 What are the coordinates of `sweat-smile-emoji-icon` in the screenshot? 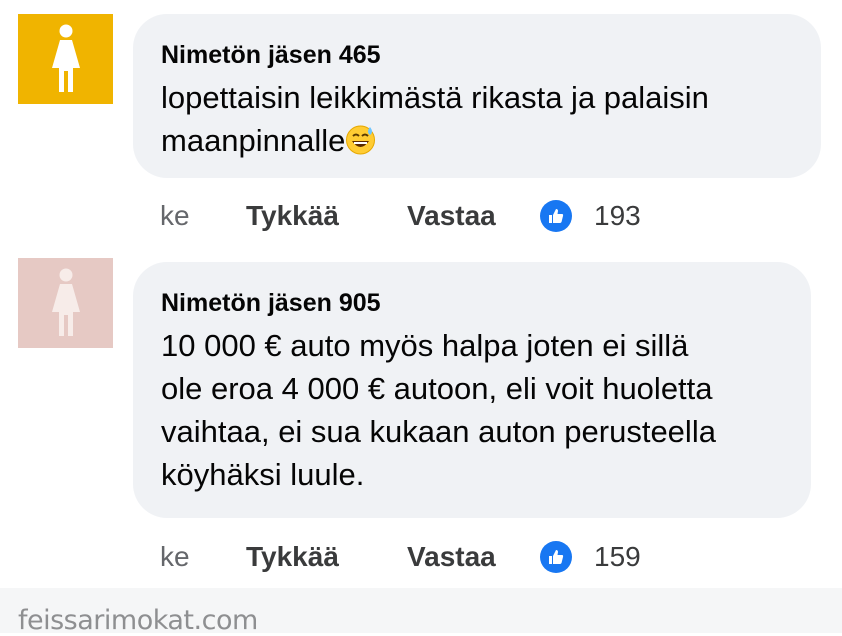 It's located at (360, 139).